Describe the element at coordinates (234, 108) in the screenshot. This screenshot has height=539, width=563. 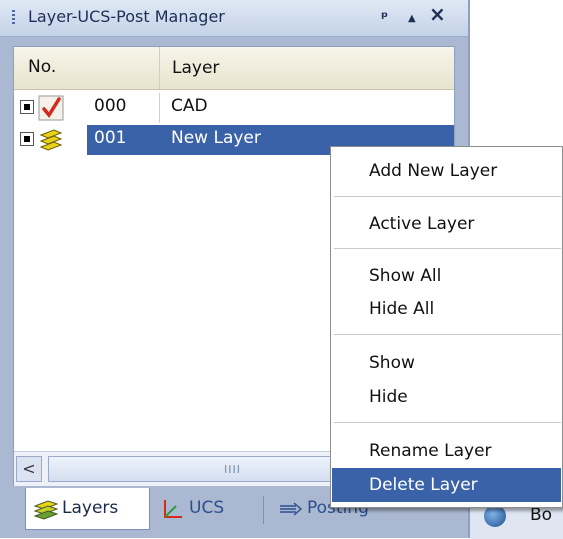
I see `table-row: 000 CAD` at that location.